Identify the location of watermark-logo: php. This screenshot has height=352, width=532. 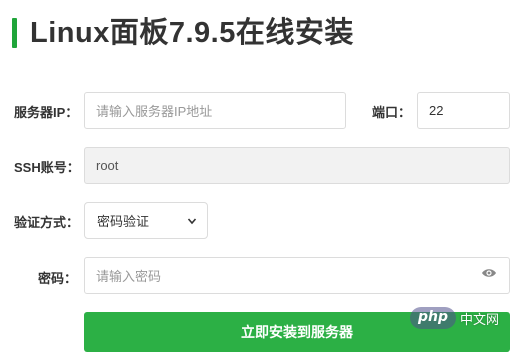
(433, 318).